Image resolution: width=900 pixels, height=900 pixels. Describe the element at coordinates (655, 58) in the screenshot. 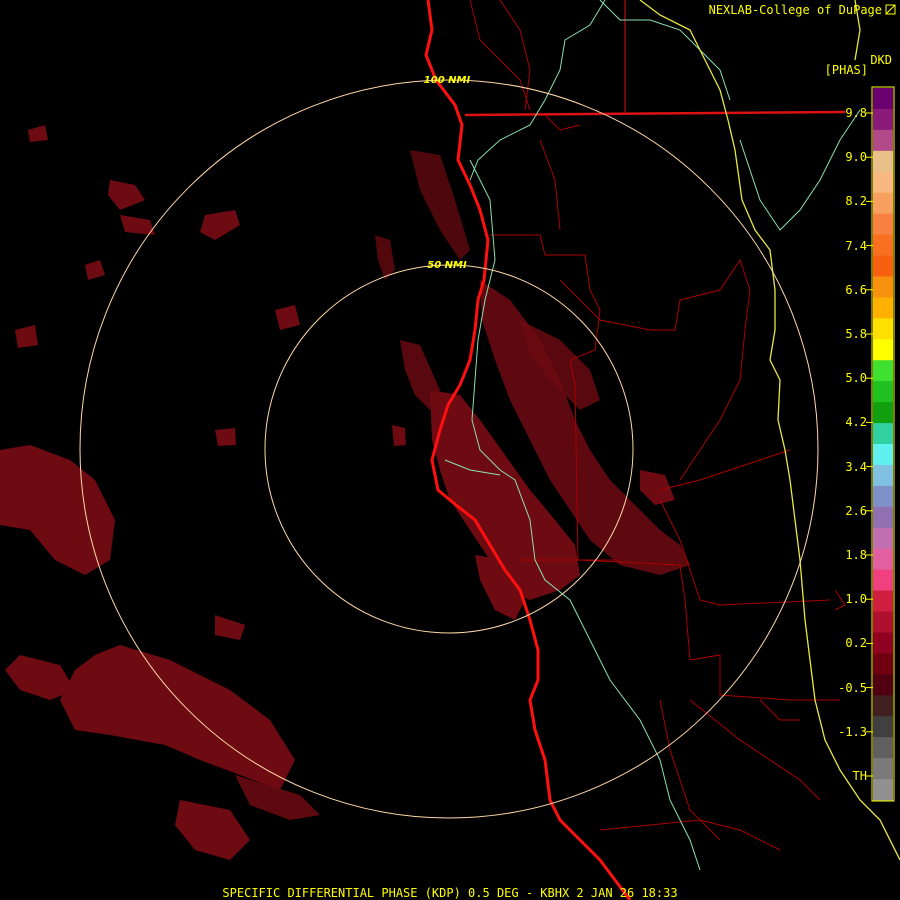

I see `state-border` at that location.